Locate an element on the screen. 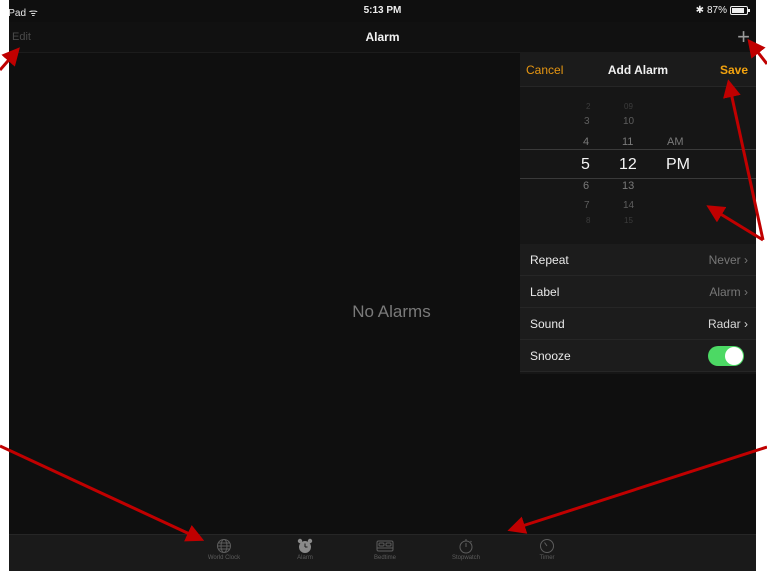  arrow-to-world-clock is located at coordinates (102, 493).